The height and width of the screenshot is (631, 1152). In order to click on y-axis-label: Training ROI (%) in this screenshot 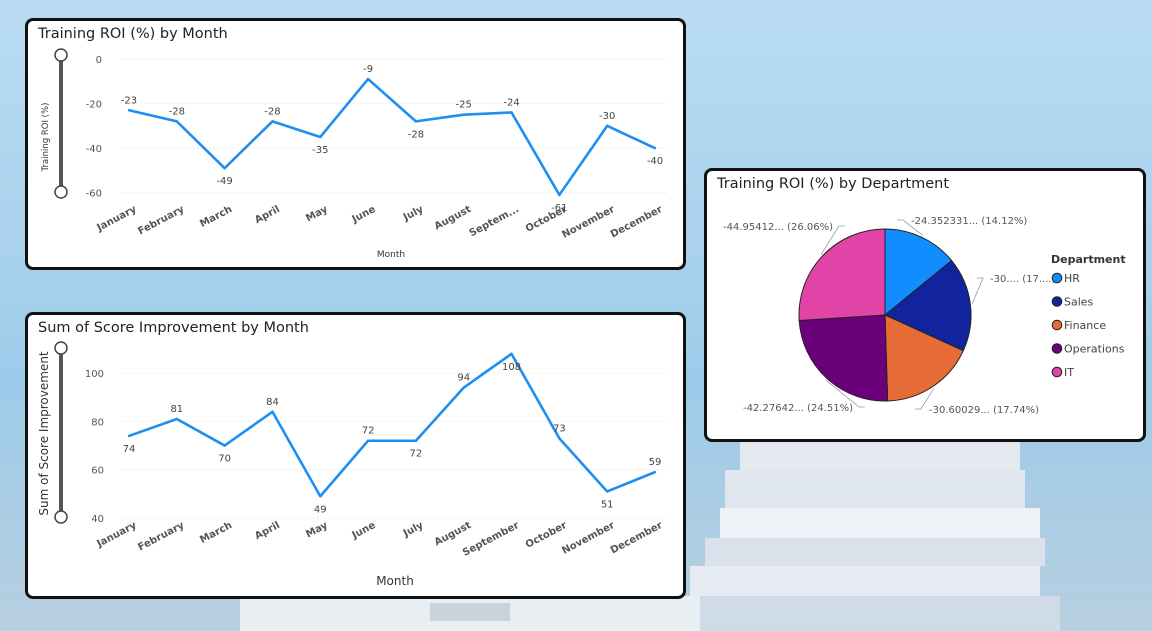, I will do `click(46, 138)`.